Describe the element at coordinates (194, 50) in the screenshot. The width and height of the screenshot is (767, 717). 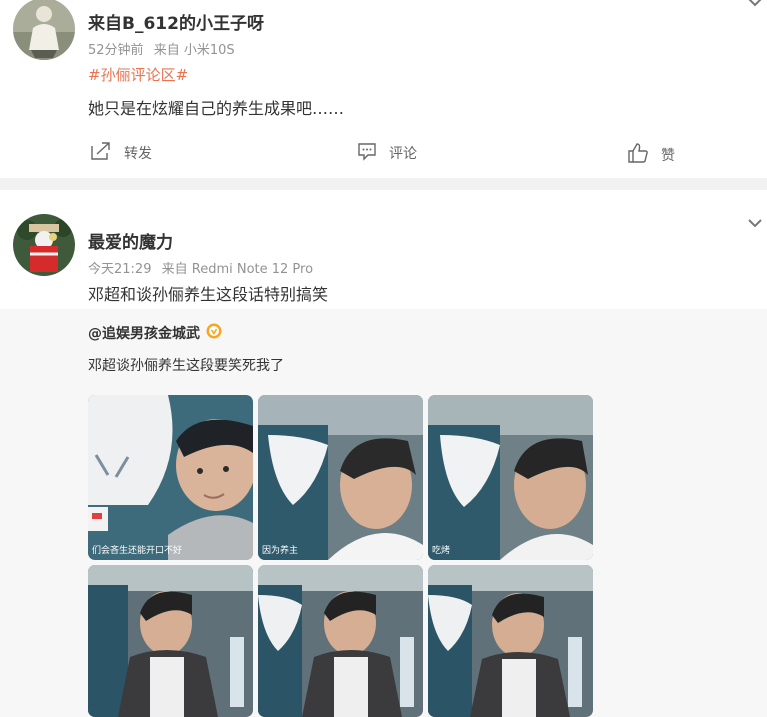
I see `post-source: 来自 小米10S` at that location.